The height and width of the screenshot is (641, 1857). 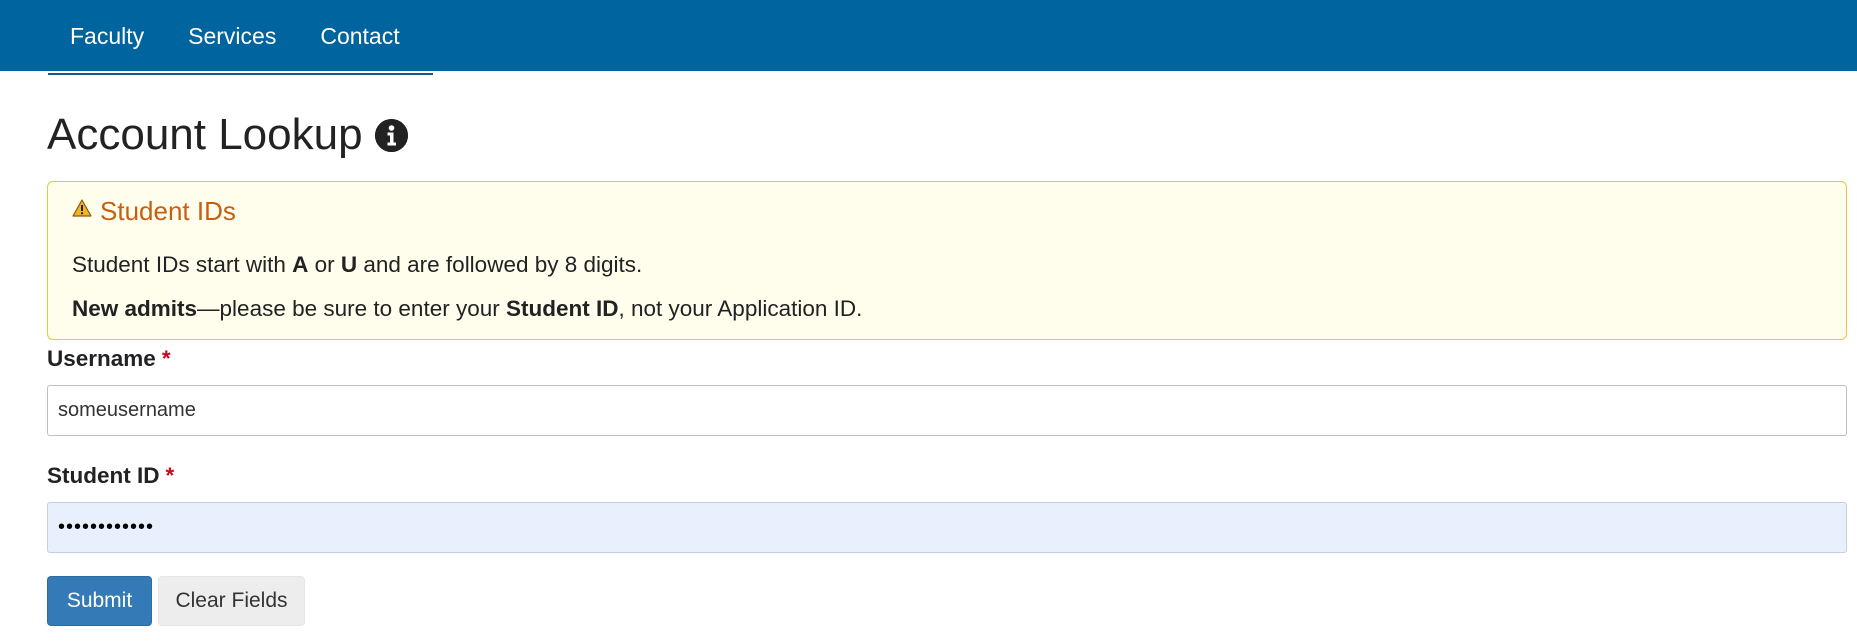 What do you see at coordinates (101, 358) in the screenshot?
I see `username-label-text: Username` at bounding box center [101, 358].